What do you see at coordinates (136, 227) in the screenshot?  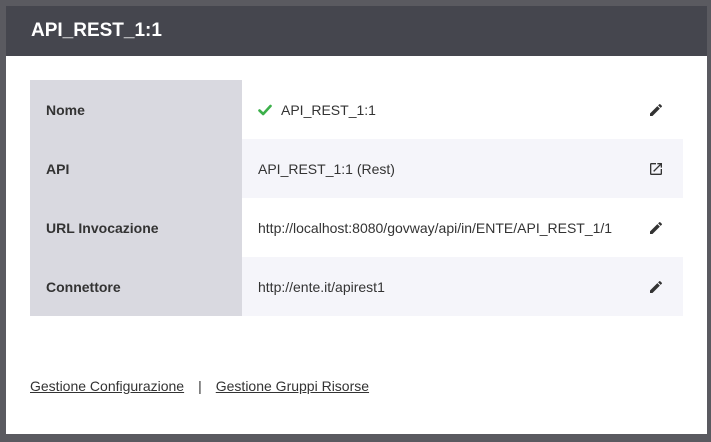 I see `row-label: URL Invocazione` at bounding box center [136, 227].